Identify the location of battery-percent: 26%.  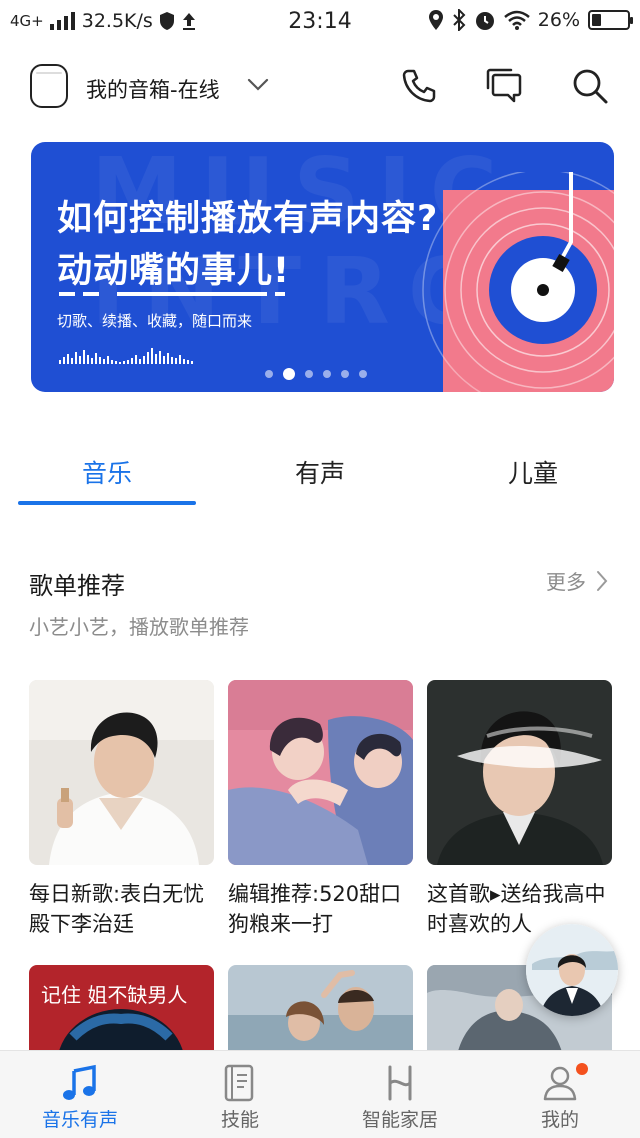
(558, 20).